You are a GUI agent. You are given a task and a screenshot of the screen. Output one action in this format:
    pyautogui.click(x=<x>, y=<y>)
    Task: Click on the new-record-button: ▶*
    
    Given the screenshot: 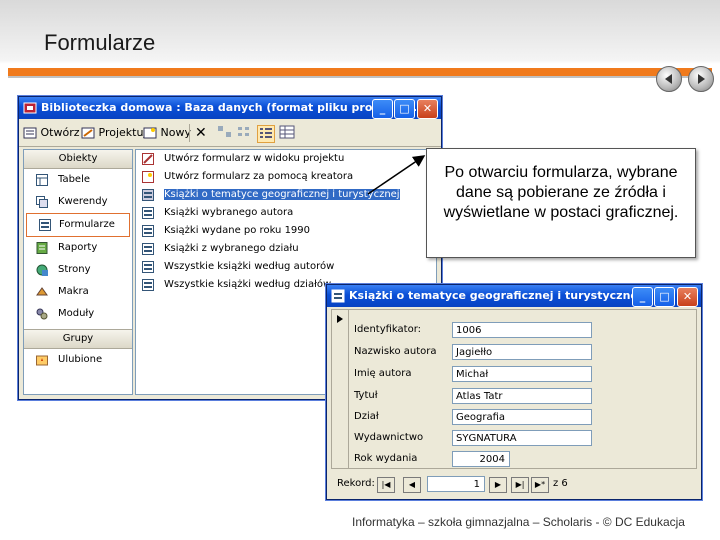 What is the action you would take?
    pyautogui.click(x=540, y=485)
    